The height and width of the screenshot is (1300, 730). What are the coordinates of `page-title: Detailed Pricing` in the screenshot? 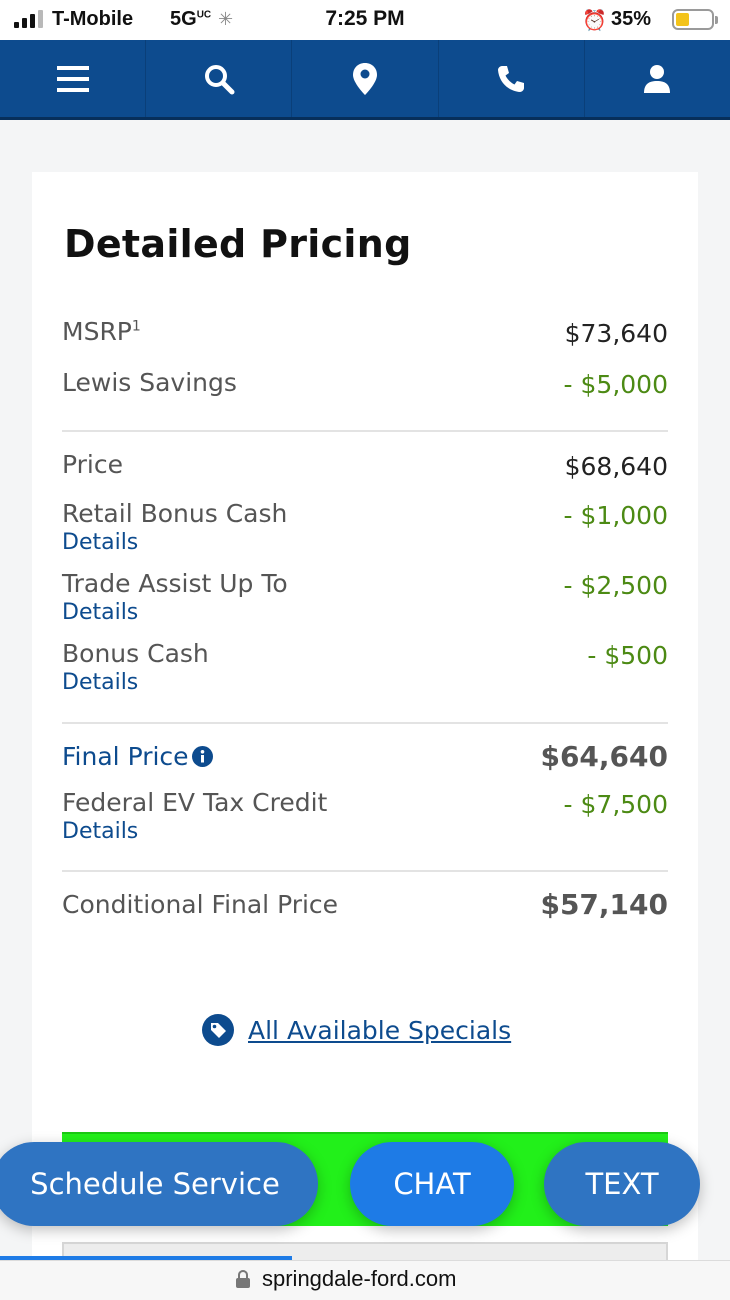 It's located at (238, 244).